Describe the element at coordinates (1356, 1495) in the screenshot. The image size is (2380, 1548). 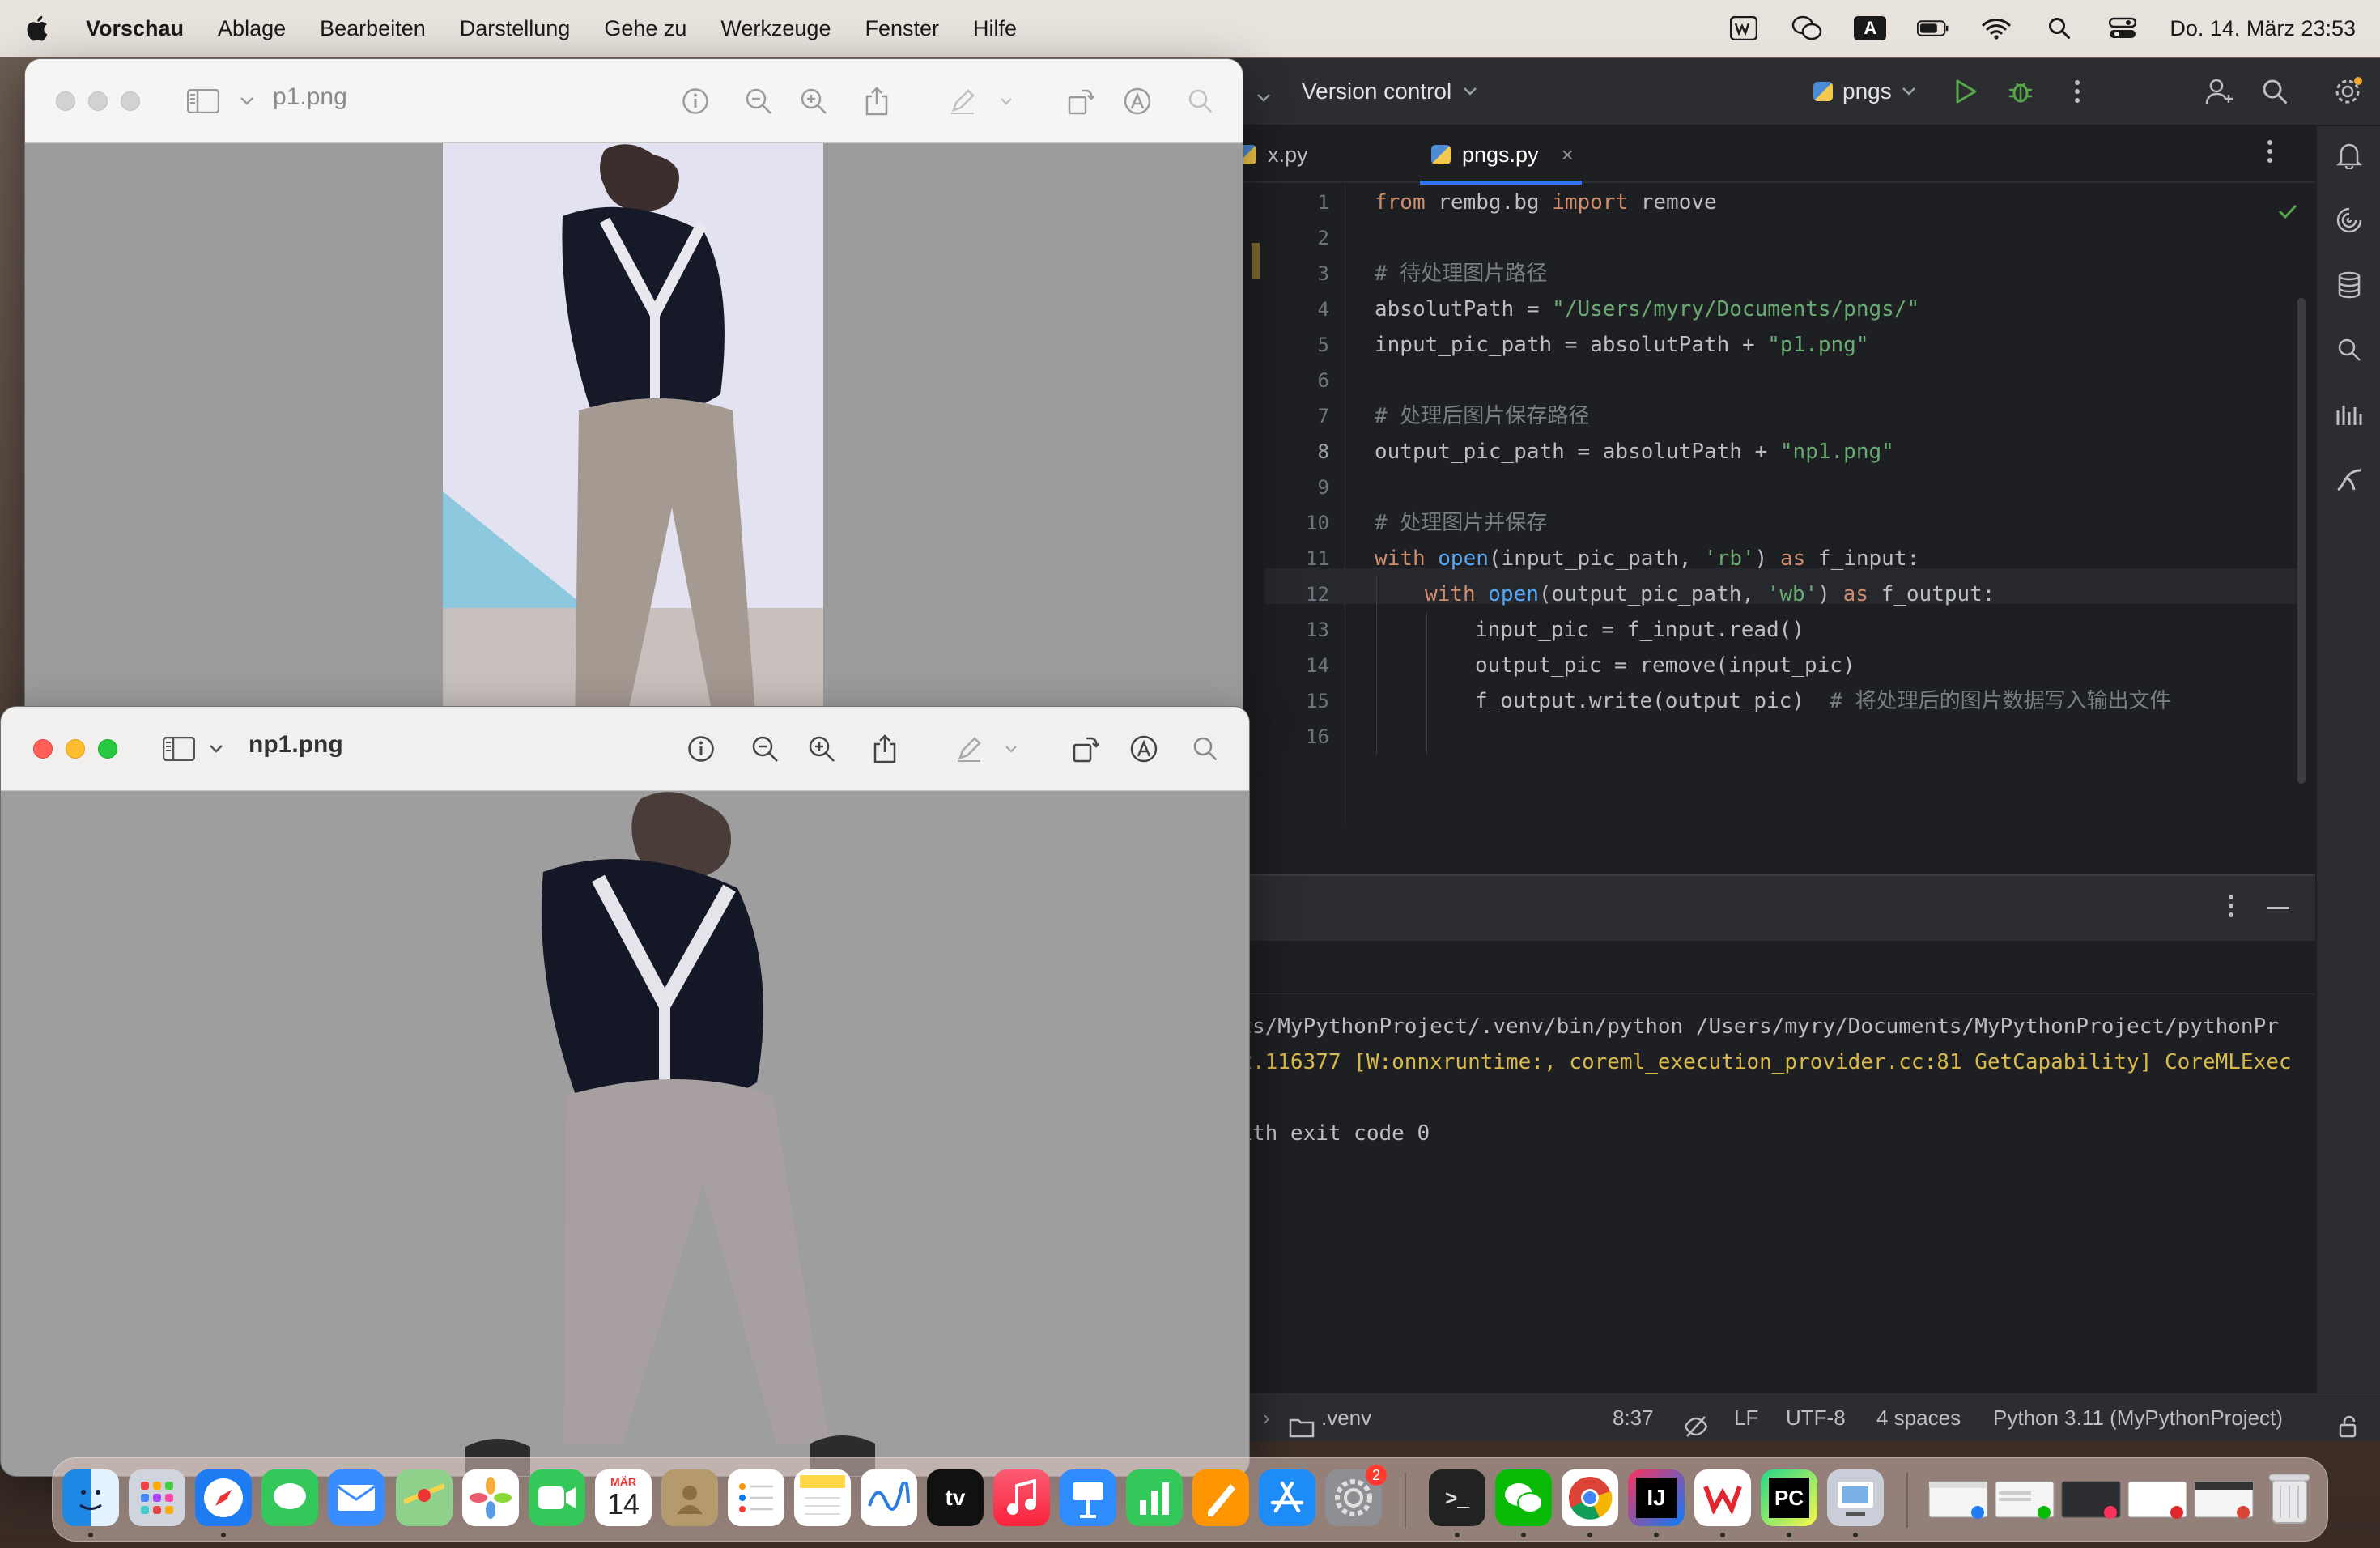
I see `system-settings-icon: 2` at that location.